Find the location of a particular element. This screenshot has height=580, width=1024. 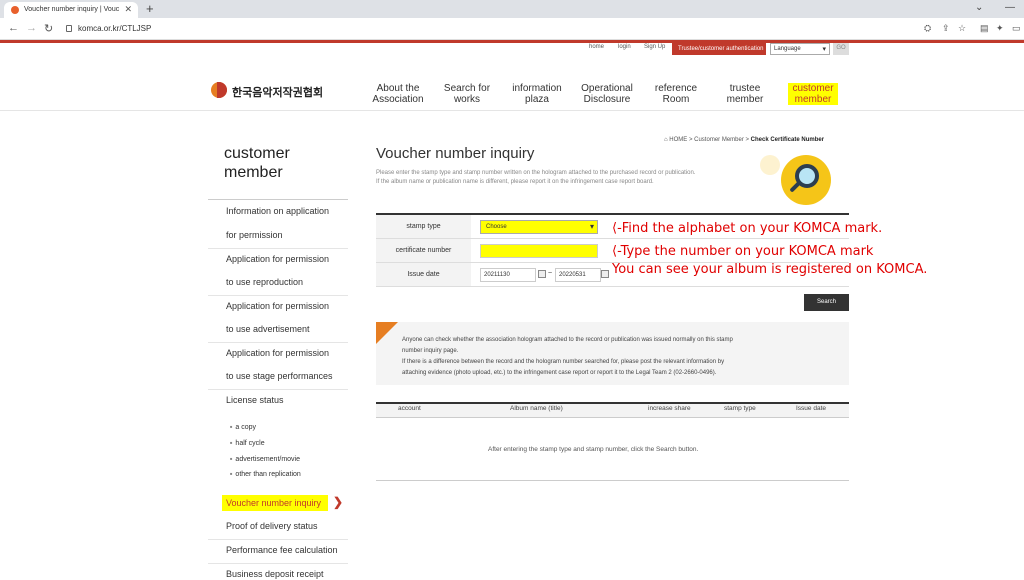

go-button: GO is located at coordinates (841, 49).